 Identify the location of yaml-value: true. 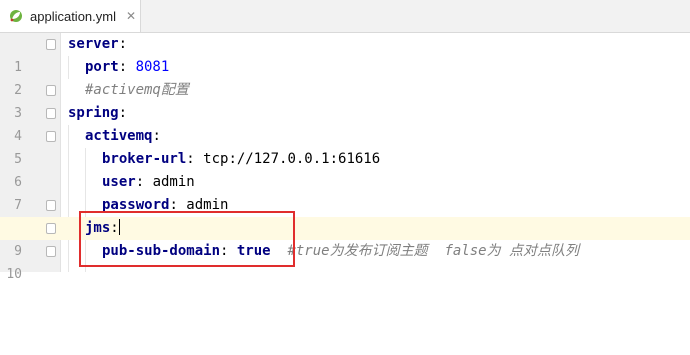
(253, 251).